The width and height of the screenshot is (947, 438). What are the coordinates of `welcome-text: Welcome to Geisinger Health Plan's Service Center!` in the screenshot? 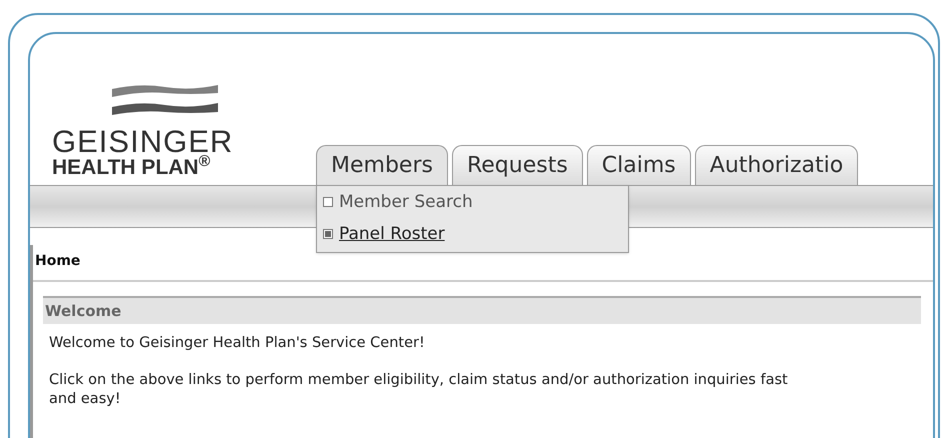 It's located at (237, 343).